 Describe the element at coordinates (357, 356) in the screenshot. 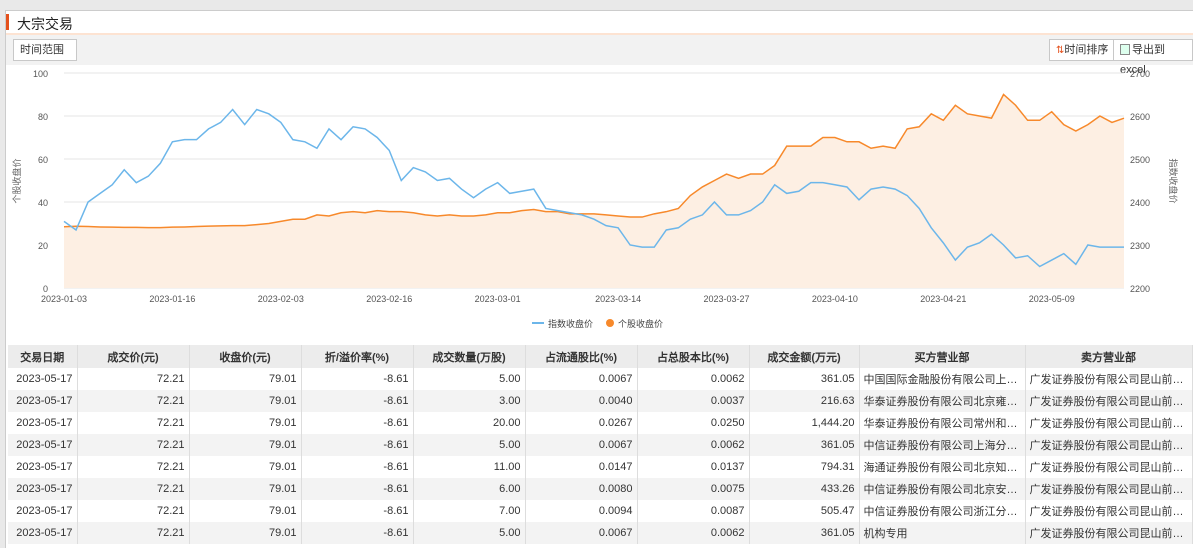

I see `column-header: 折/溢价率(%)` at that location.